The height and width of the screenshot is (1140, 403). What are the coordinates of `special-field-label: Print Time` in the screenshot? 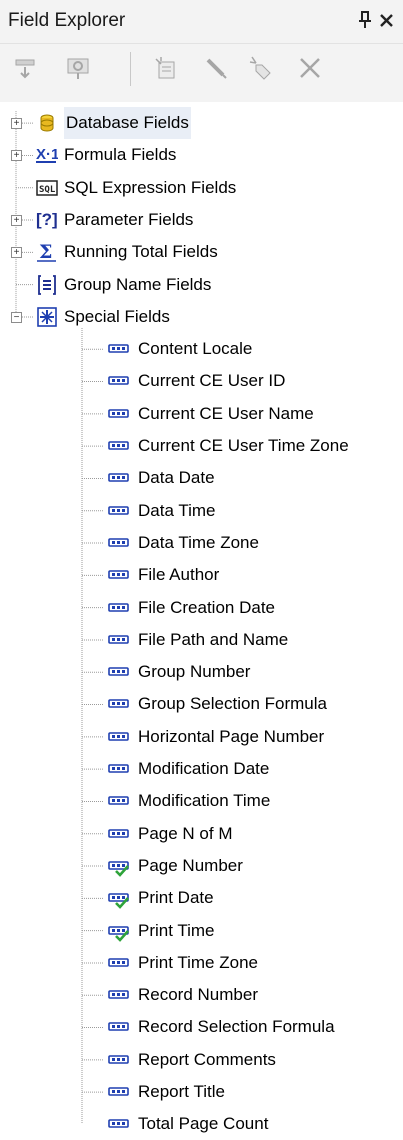 It's located at (176, 930).